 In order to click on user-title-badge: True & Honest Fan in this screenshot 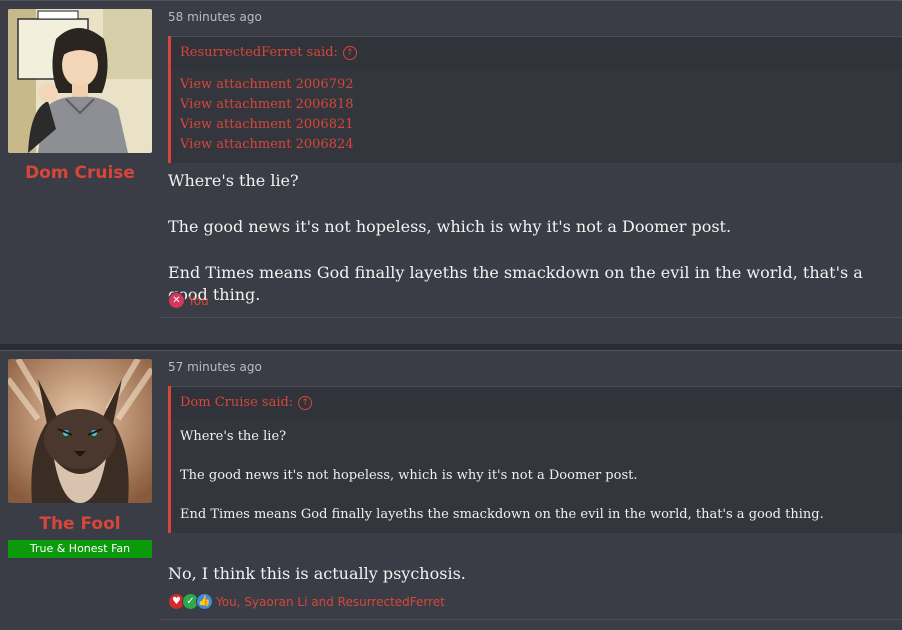, I will do `click(80, 549)`.